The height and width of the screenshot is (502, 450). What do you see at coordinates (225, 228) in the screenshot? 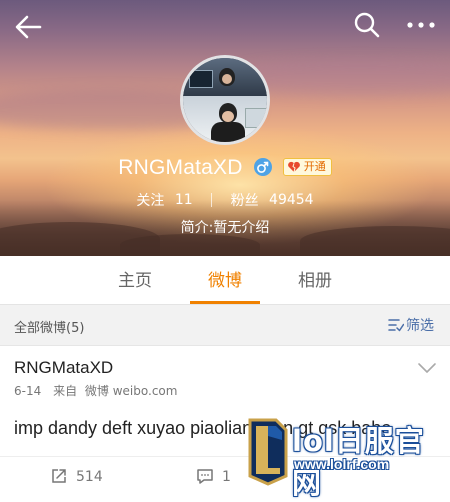
I see `bio-text: 简介:暂无介绍` at bounding box center [225, 228].